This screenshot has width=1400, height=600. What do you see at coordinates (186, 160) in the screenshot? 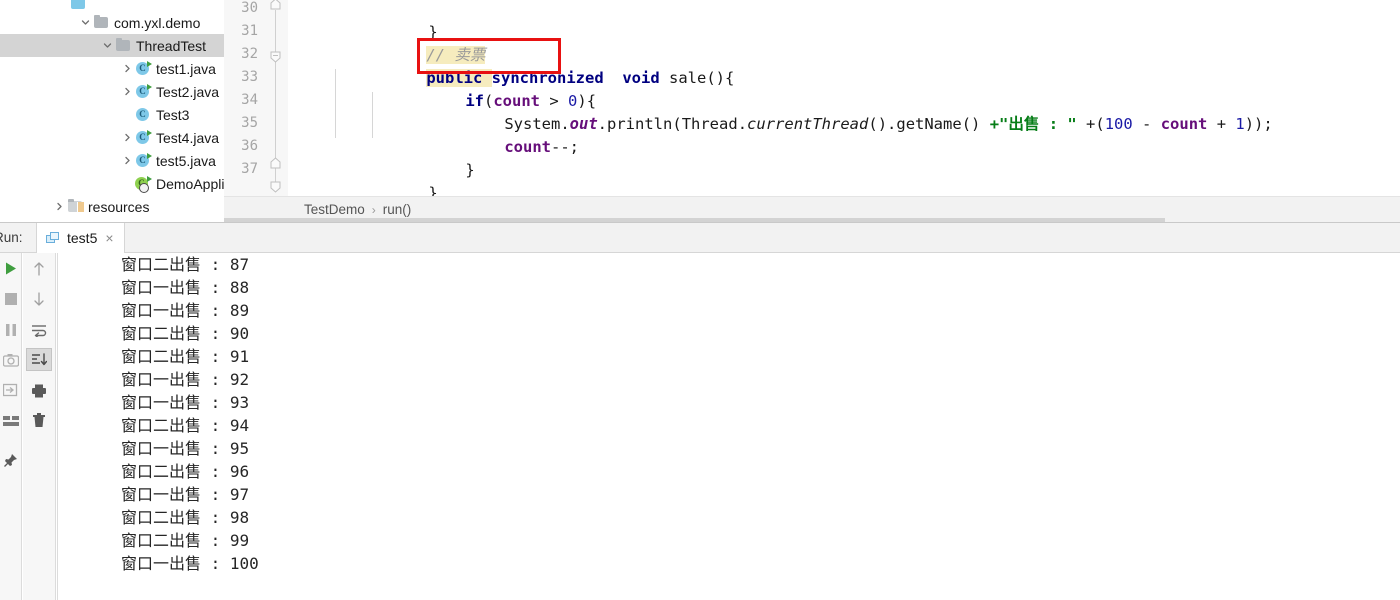
I see `tree-item-label: test5.java` at bounding box center [186, 160].